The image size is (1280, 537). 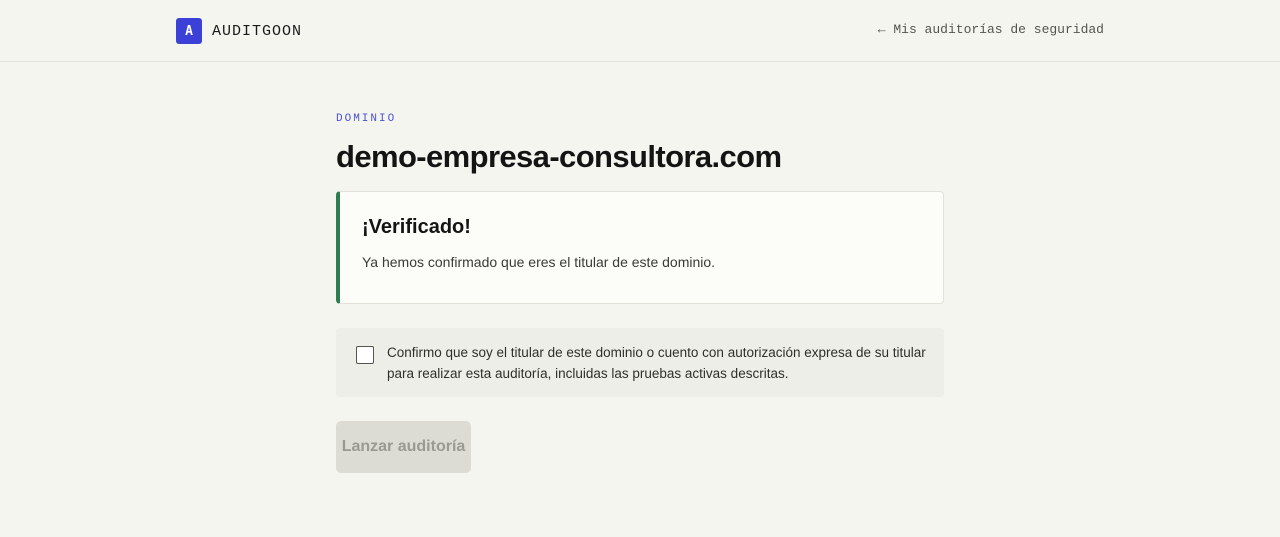 What do you see at coordinates (366, 119) in the screenshot?
I see `domain-eyebrow-label: DOMINIO` at bounding box center [366, 119].